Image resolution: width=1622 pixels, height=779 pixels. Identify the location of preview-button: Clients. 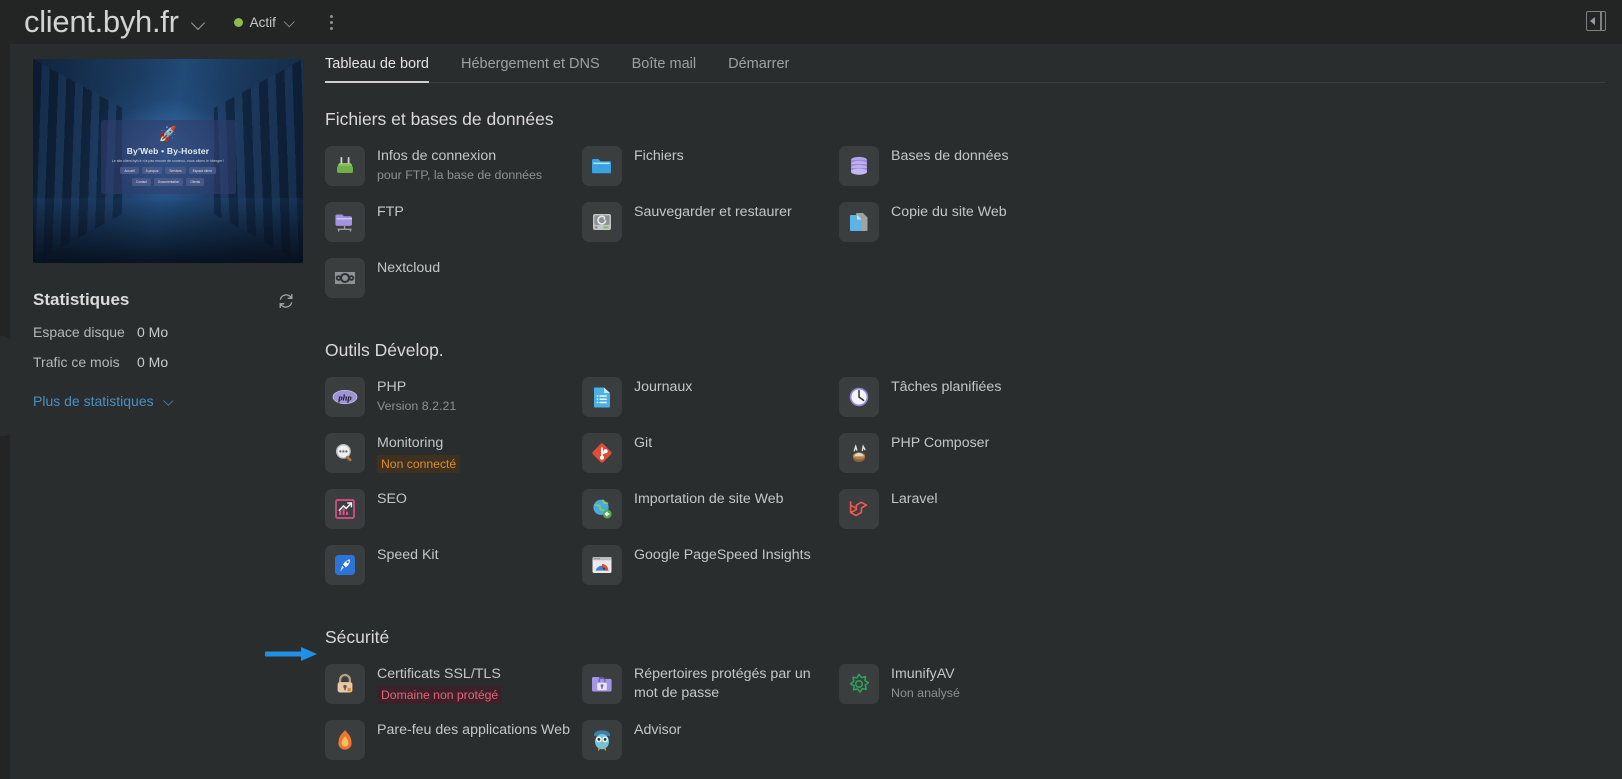
(195, 182).